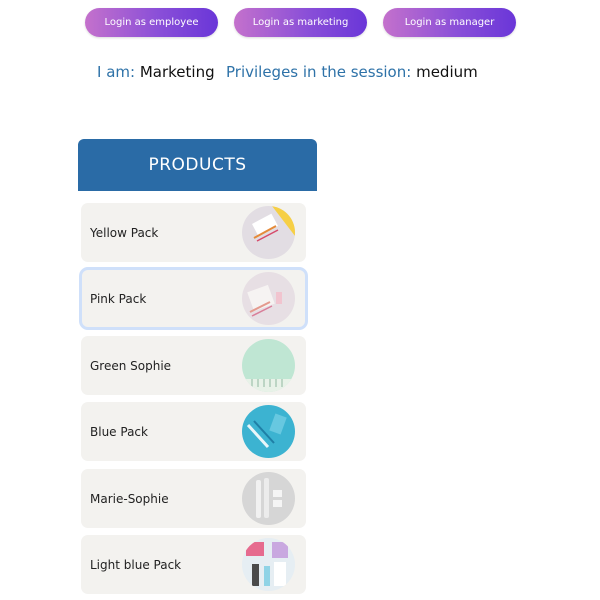 The width and height of the screenshot is (600, 600). I want to click on session-privileges: Privileges in the session: medium, so click(352, 72).